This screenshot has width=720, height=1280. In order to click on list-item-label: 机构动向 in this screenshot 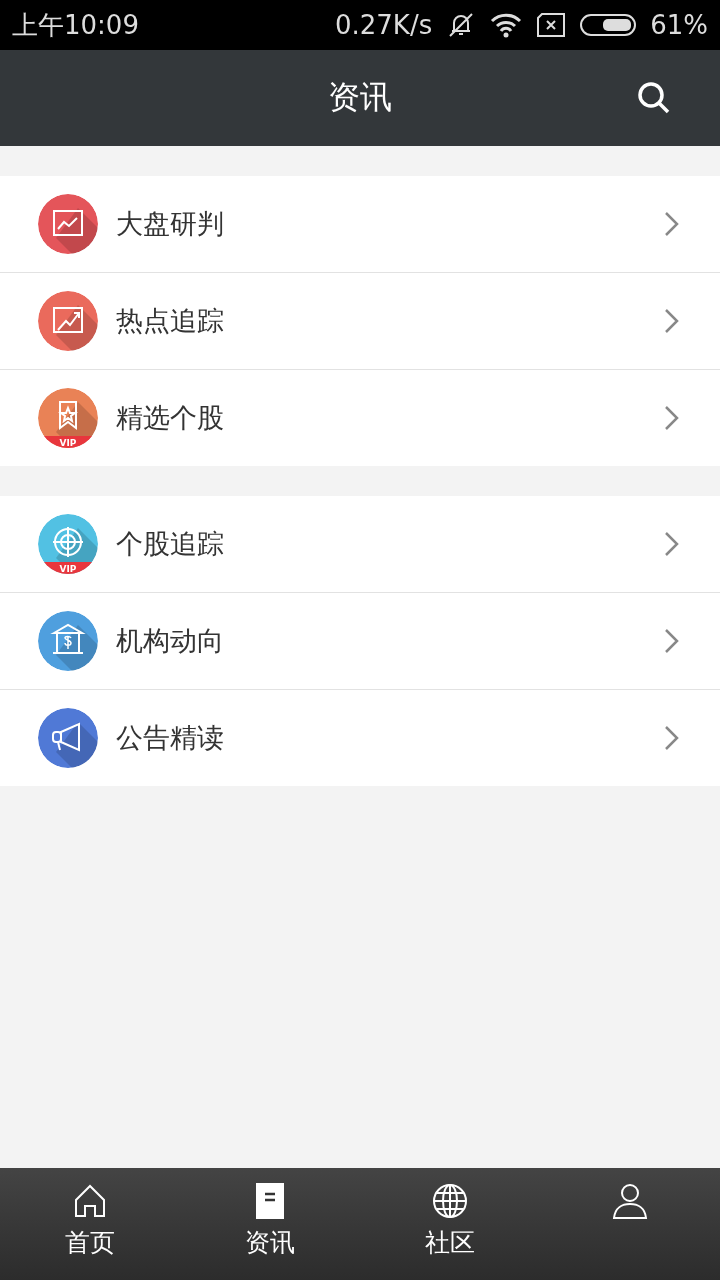, I will do `click(381, 641)`.